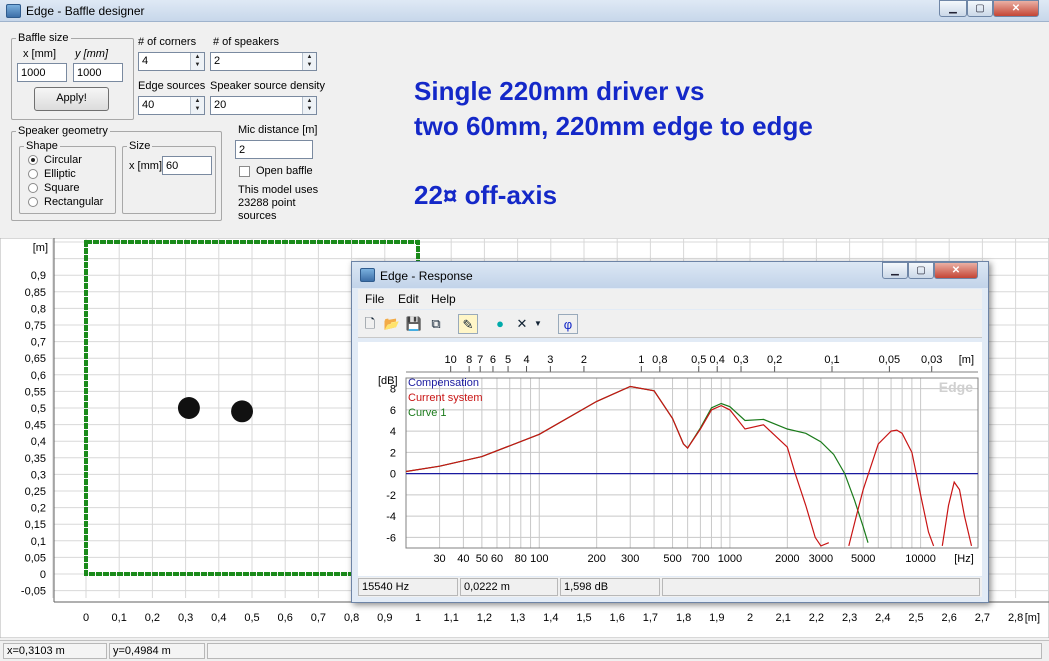 This screenshot has height=661, width=1049. Describe the element at coordinates (246, 42) in the screenshot. I see `speakers-label: # of speakers` at that location.